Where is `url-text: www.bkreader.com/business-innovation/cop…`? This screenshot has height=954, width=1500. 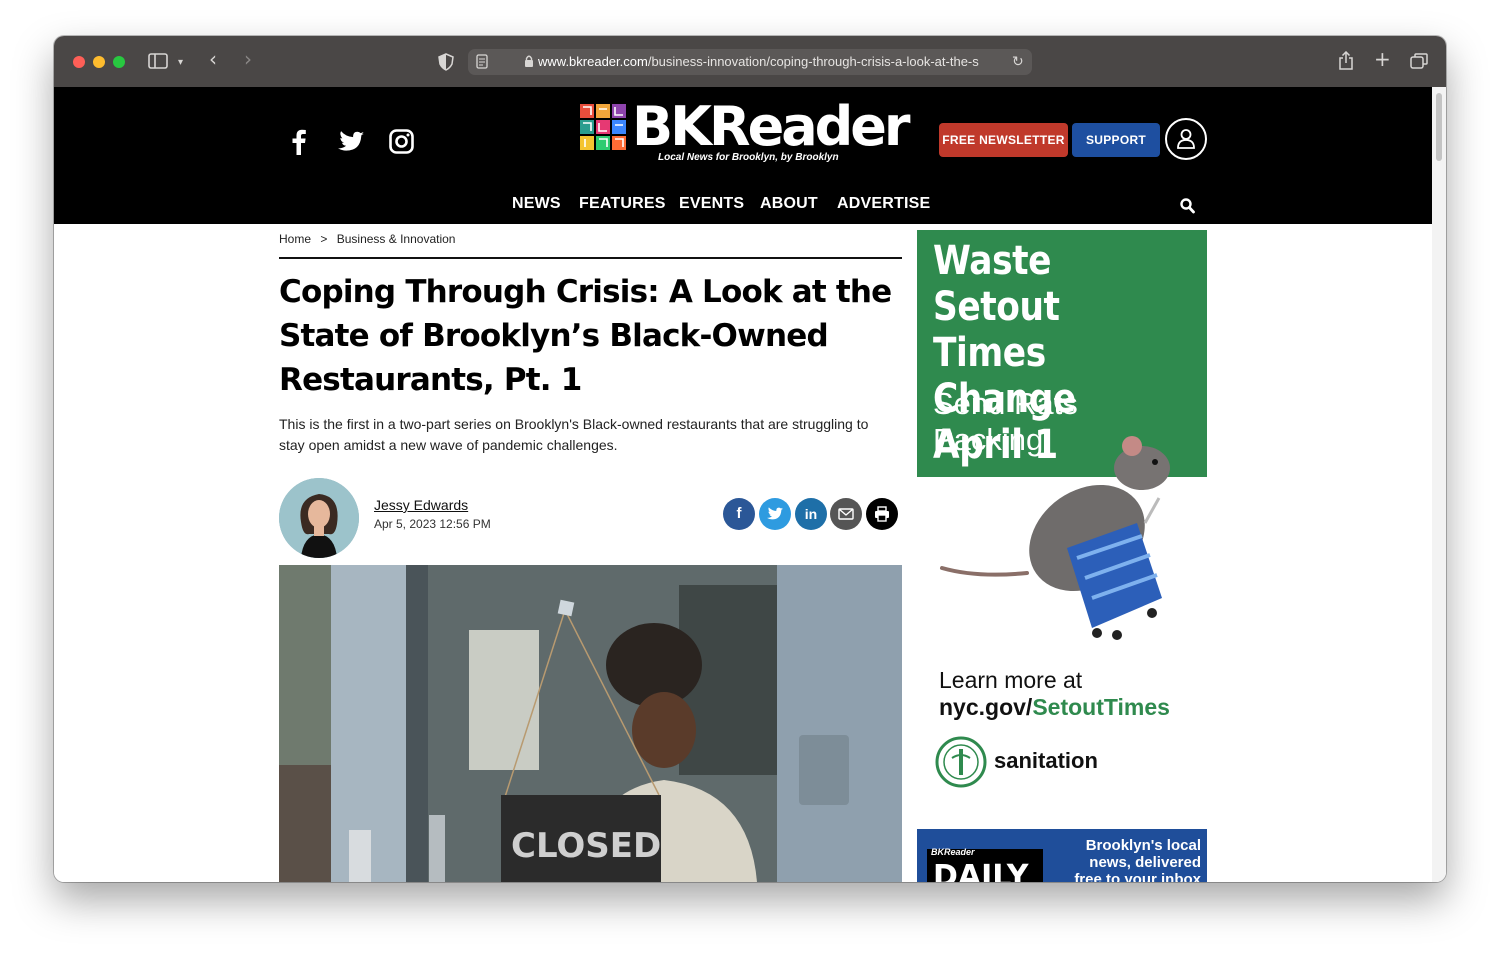
url-text: www.bkreader.com/business-innovation/cop… is located at coordinates (765, 62).